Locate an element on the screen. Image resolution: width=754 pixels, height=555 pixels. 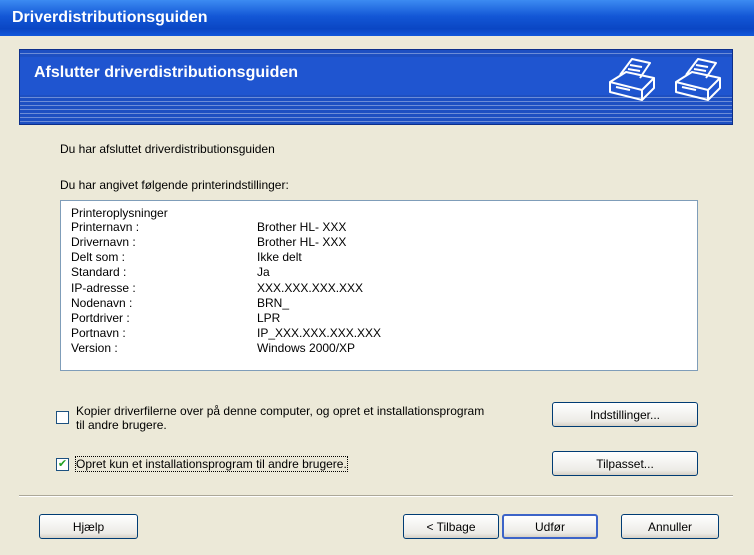
info-key: Drivernavn : is located at coordinates (103, 242).